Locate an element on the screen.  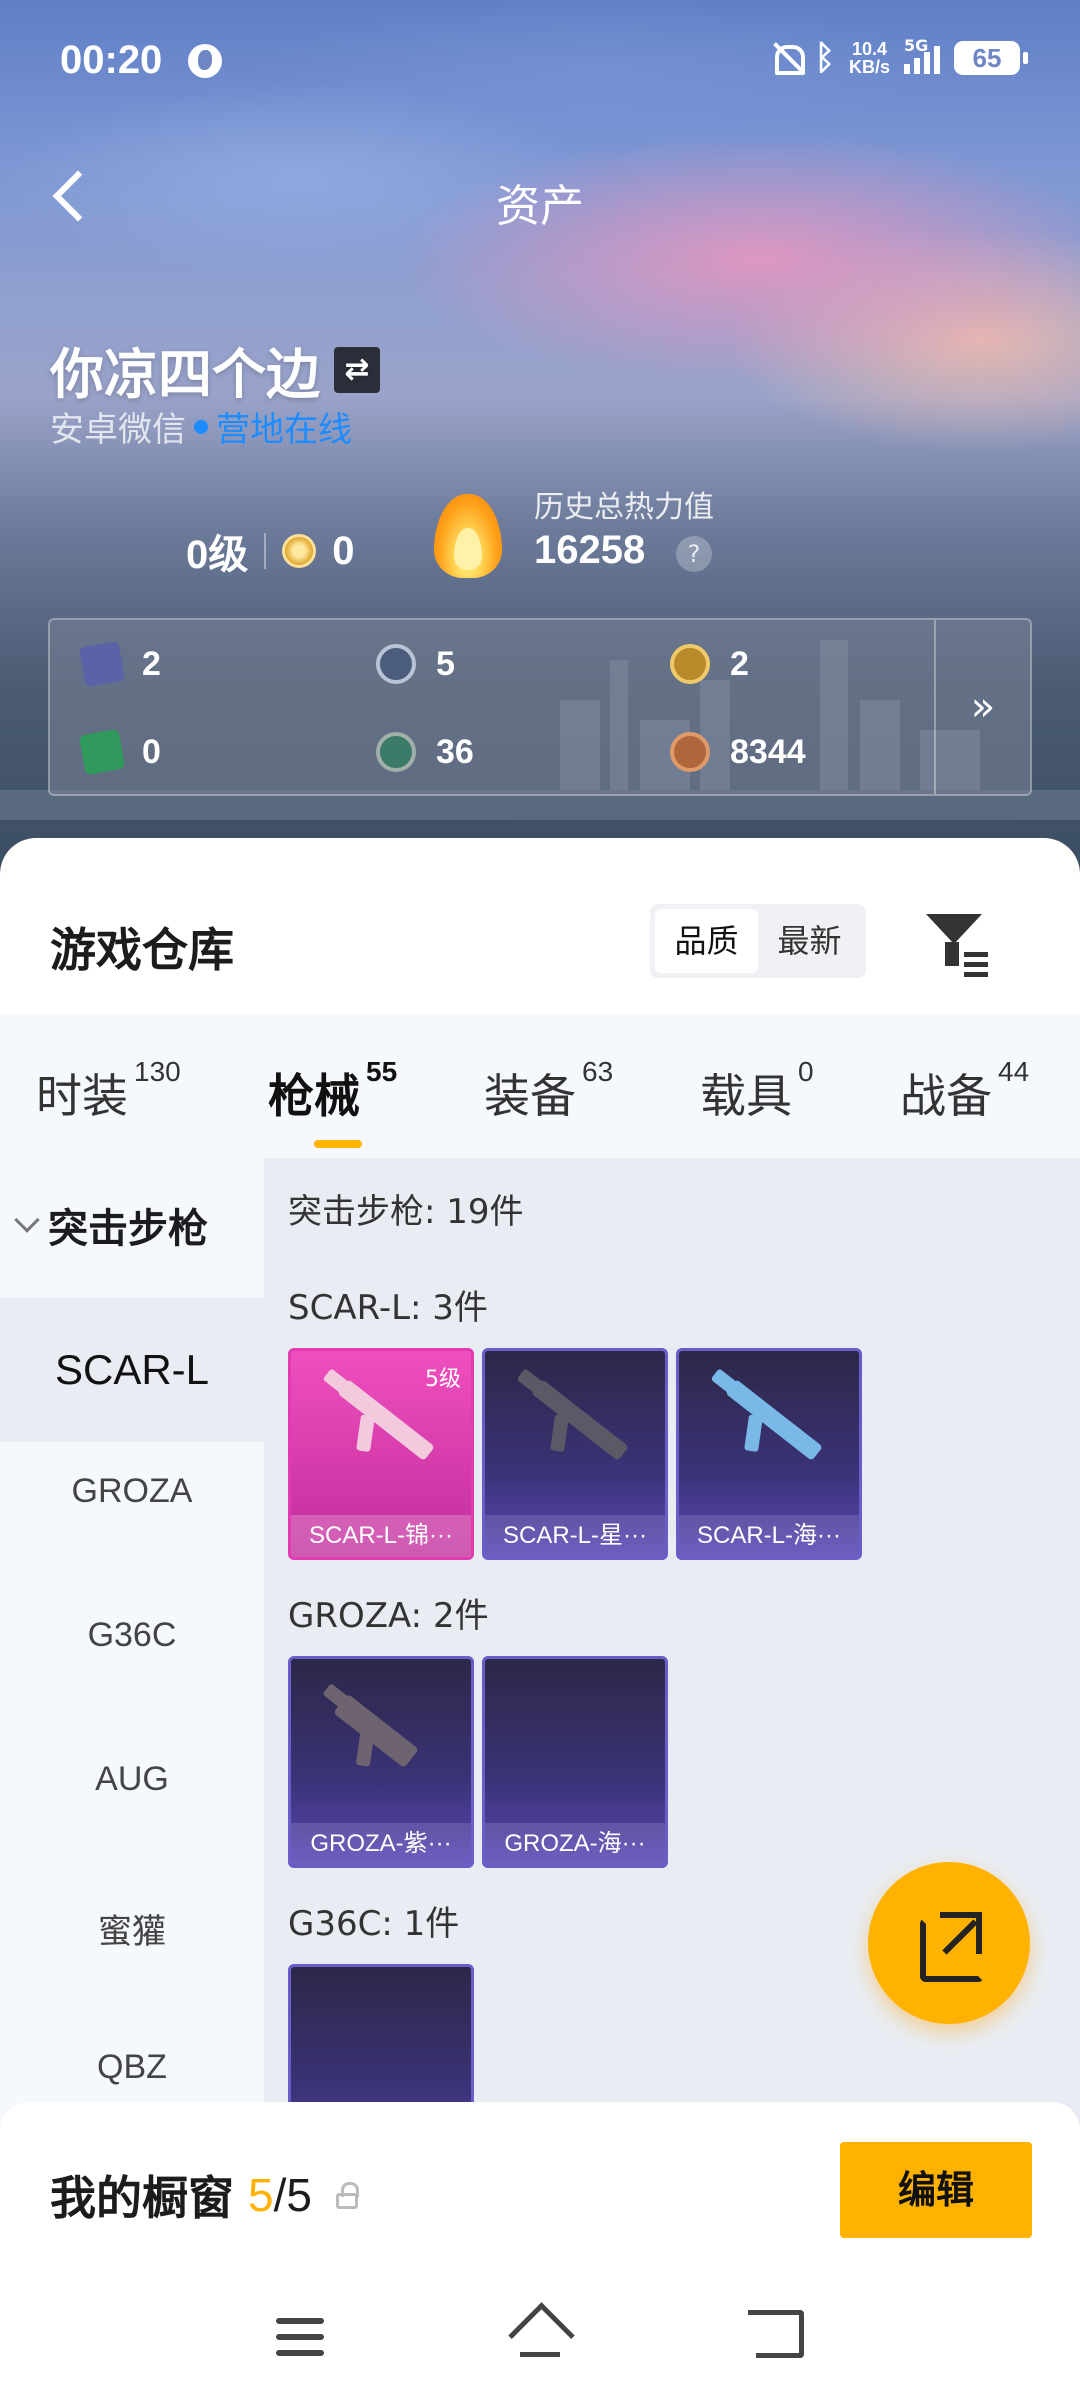
system-nav-bar is located at coordinates (540, 2340).